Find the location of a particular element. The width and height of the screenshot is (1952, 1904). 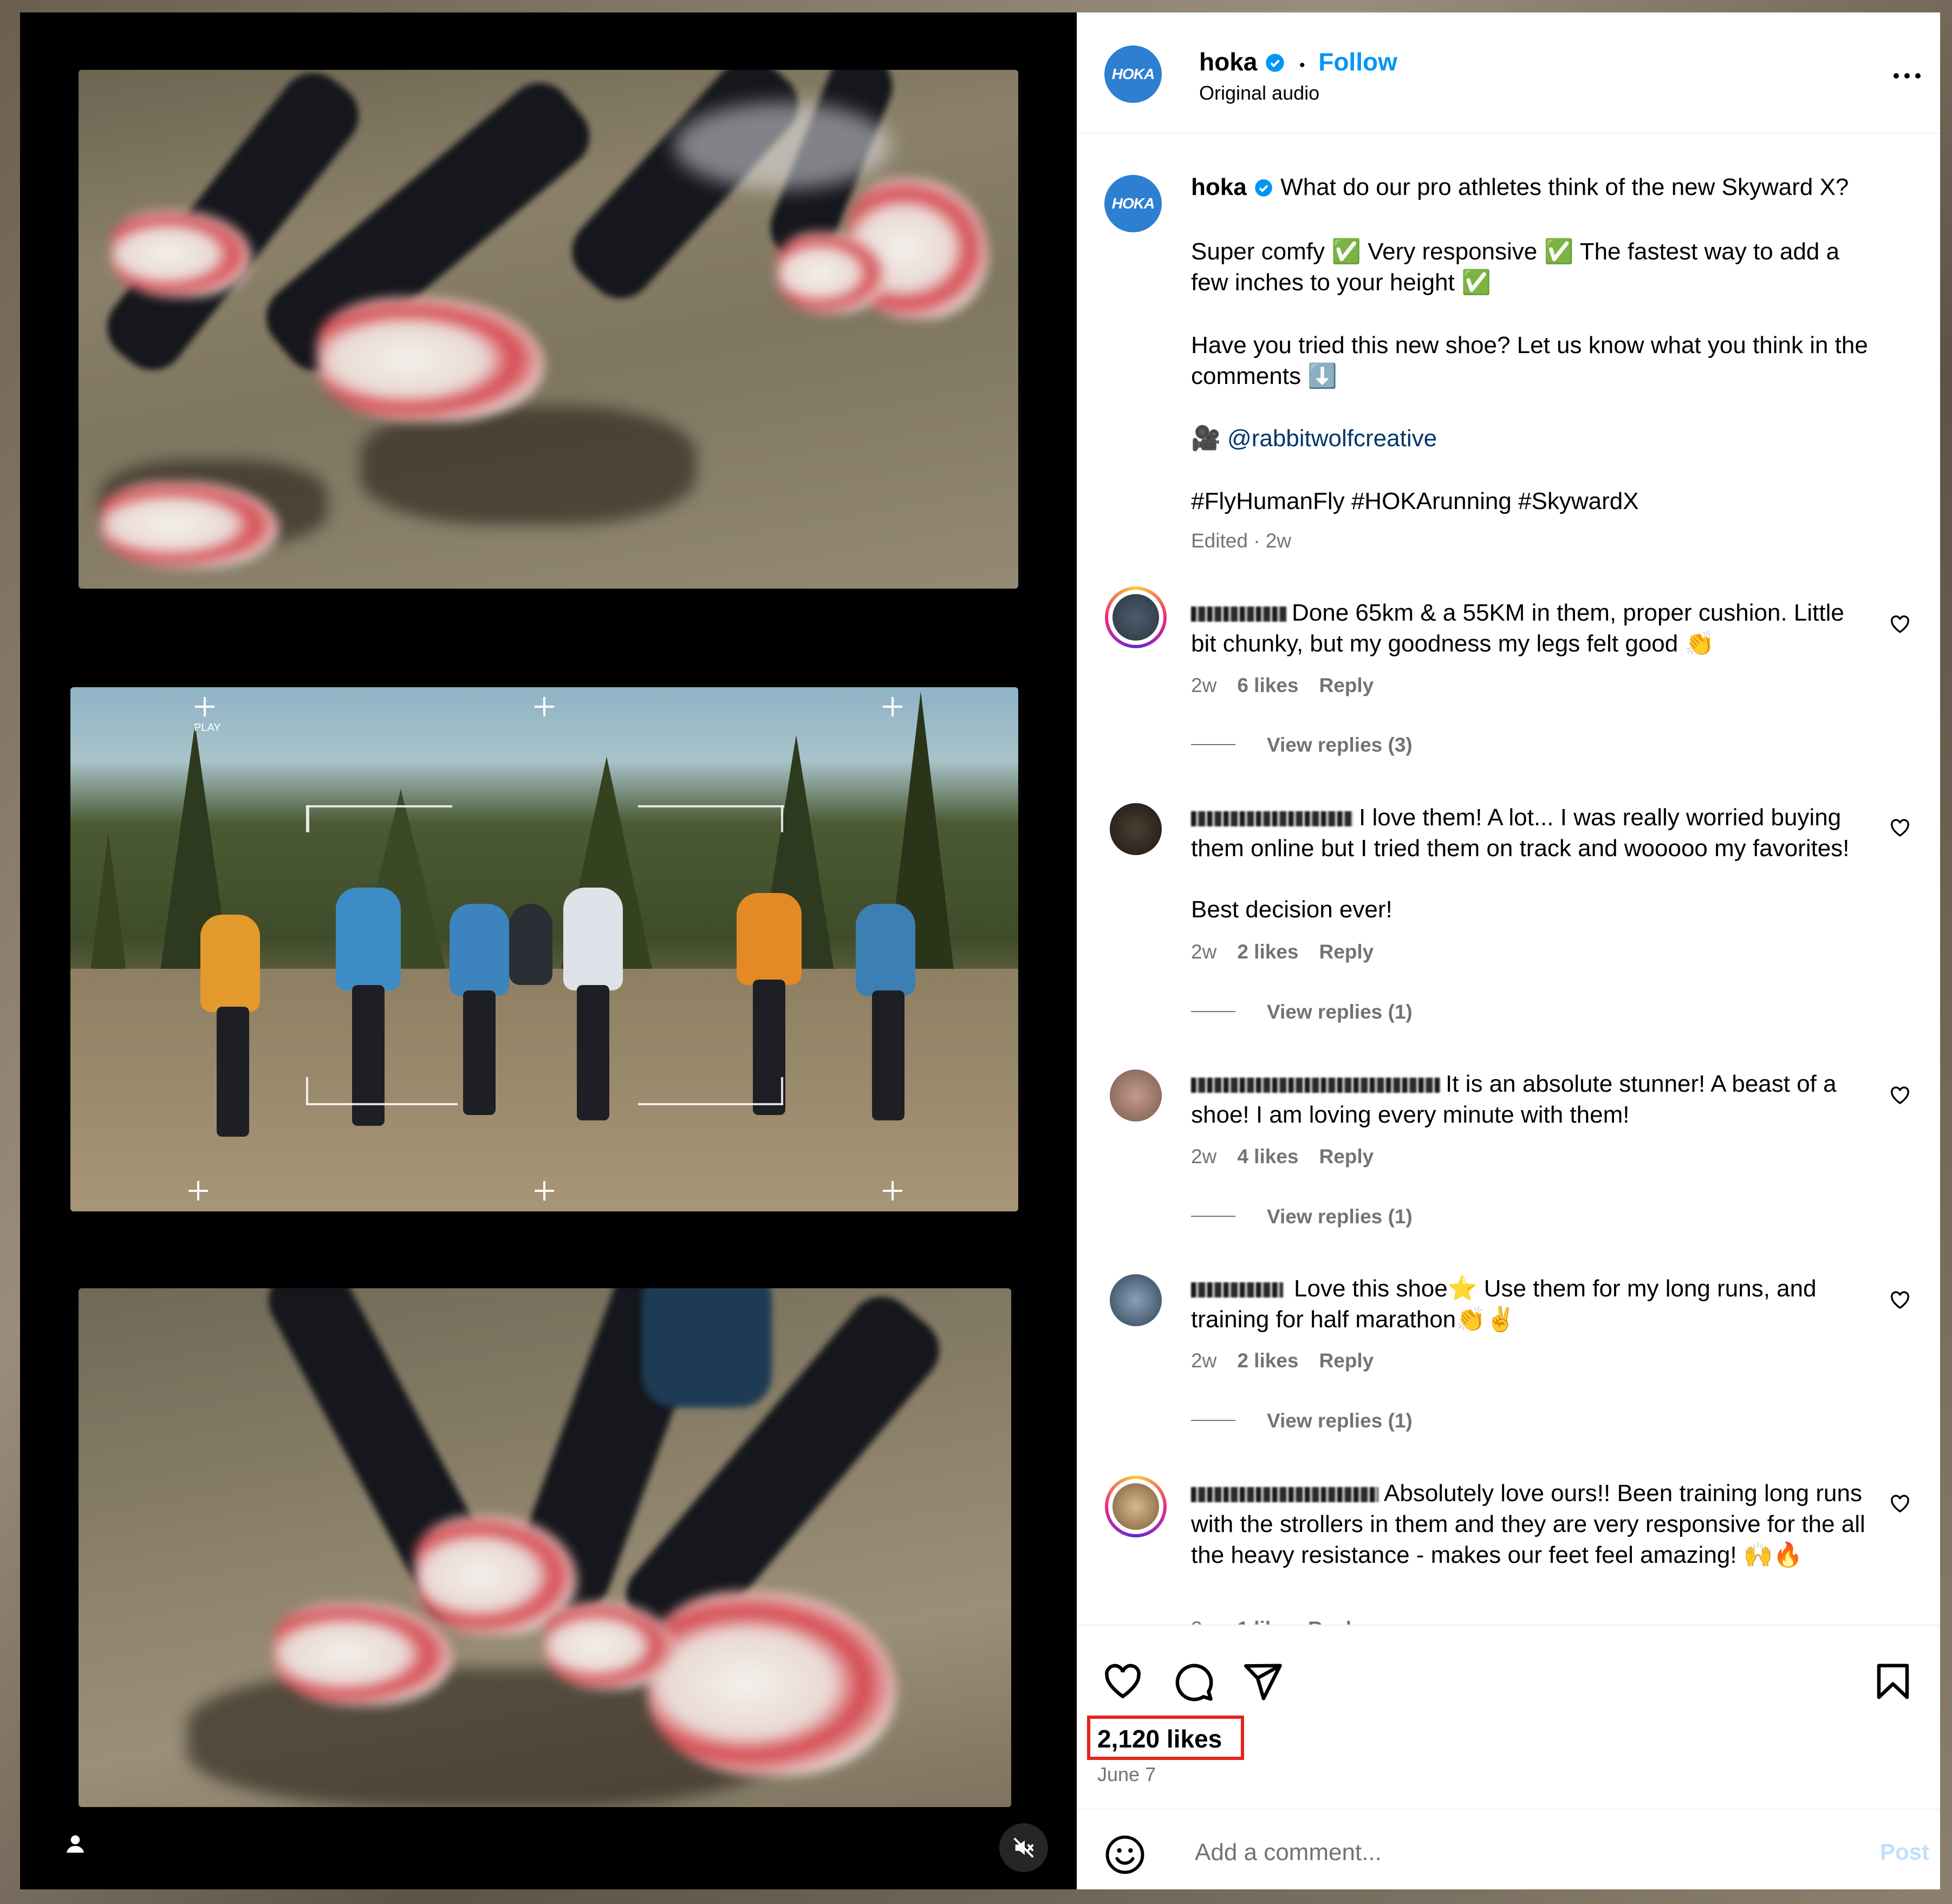

comment-meta: 2w 6 likes Reply is located at coordinates (1282, 685).